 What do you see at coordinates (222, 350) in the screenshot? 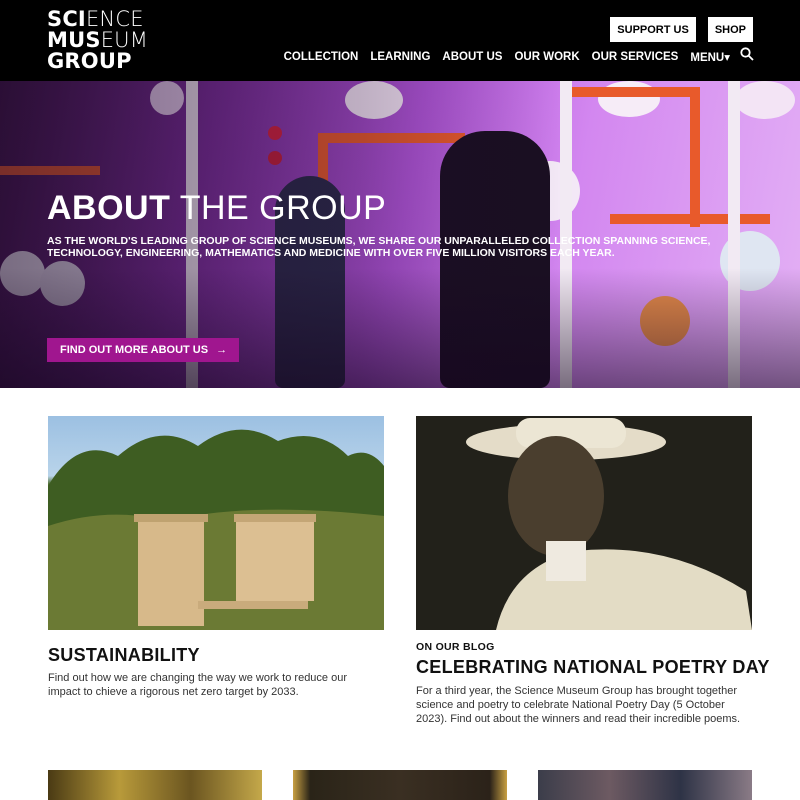
I see `arrow-right-icon: →` at bounding box center [222, 350].